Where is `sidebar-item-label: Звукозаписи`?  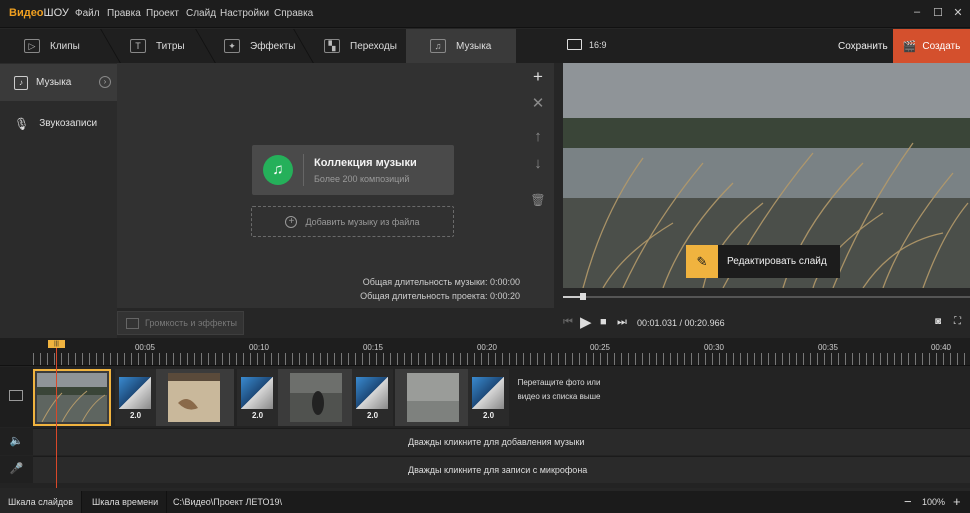
sidebar-item-label: Звукозаписи is located at coordinates (68, 123).